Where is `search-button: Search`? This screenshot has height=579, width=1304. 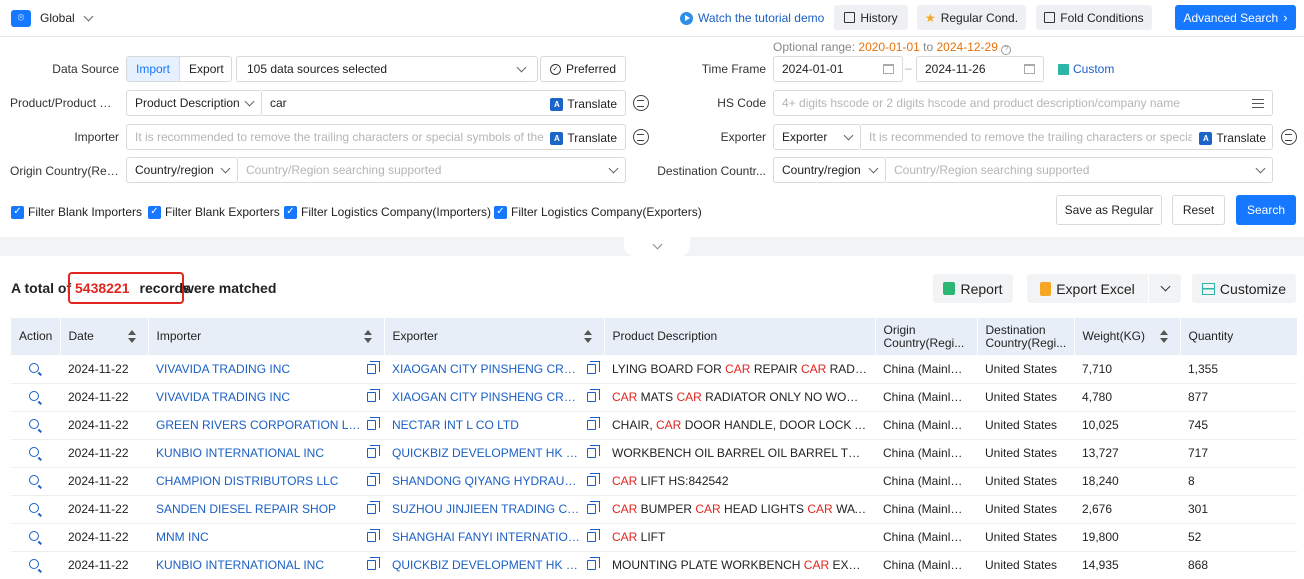
search-button: Search is located at coordinates (1266, 210).